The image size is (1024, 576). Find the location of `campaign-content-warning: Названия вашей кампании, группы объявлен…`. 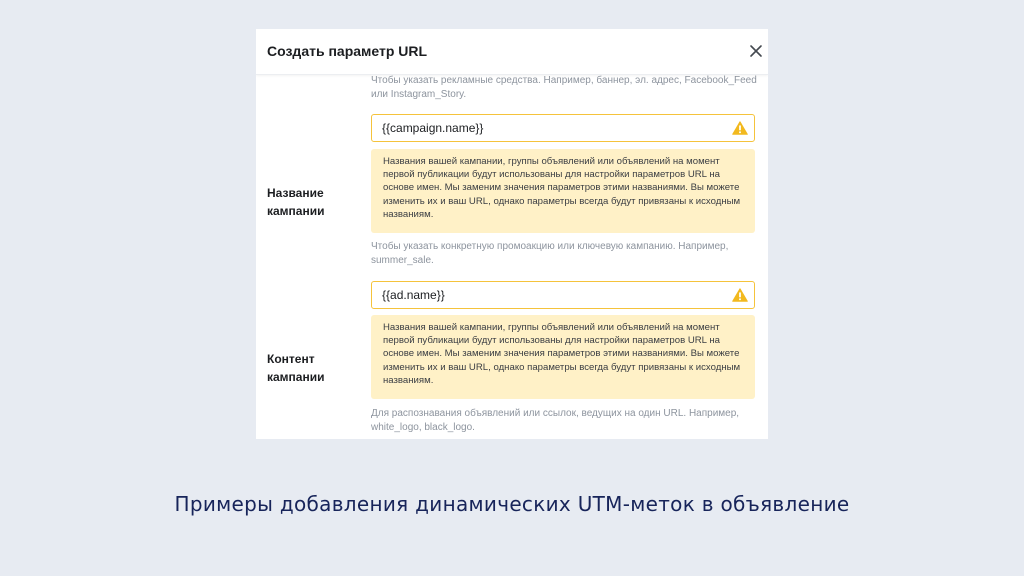

campaign-content-warning: Названия вашей кампании, группы объявлен… is located at coordinates (563, 357).